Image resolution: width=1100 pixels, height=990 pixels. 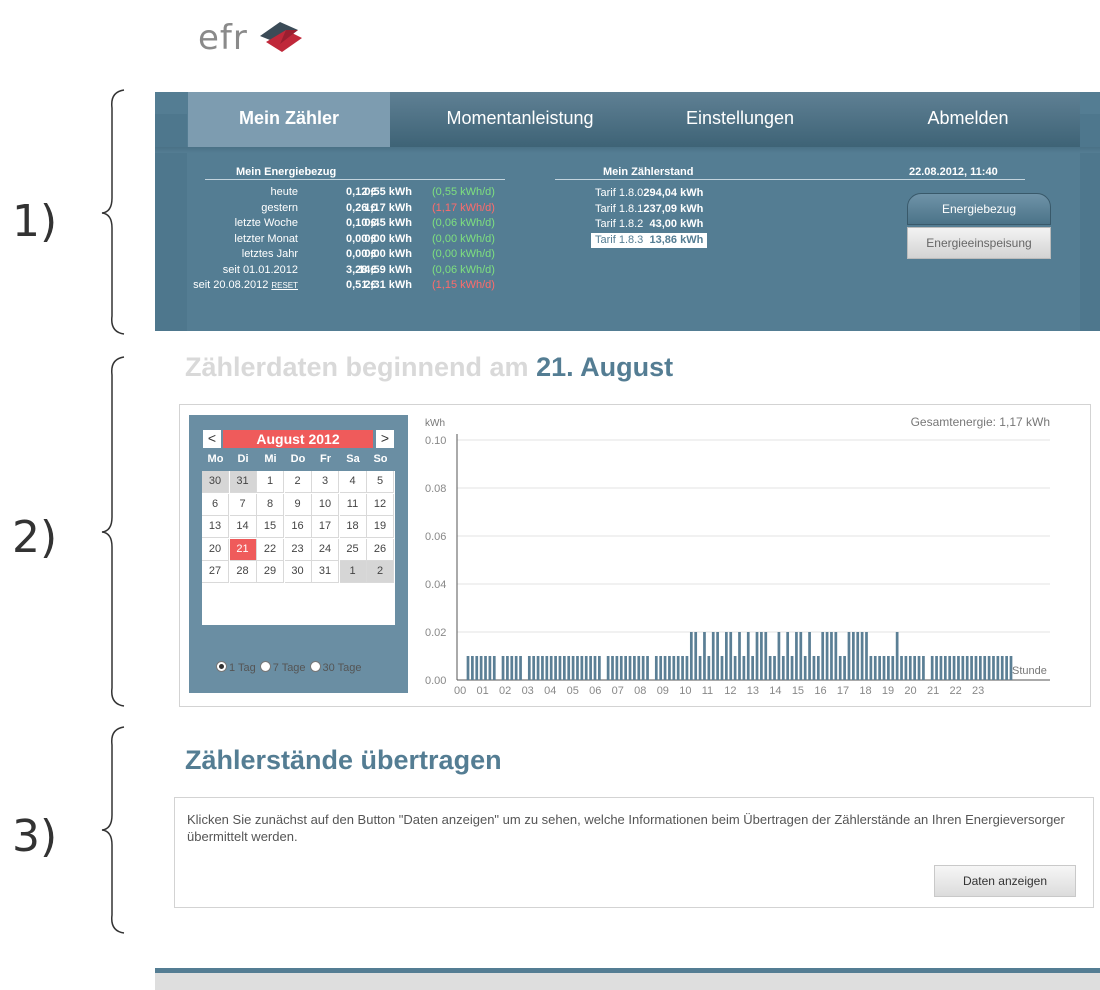 I want to click on calendar-day: 22, so click(x=270, y=549).